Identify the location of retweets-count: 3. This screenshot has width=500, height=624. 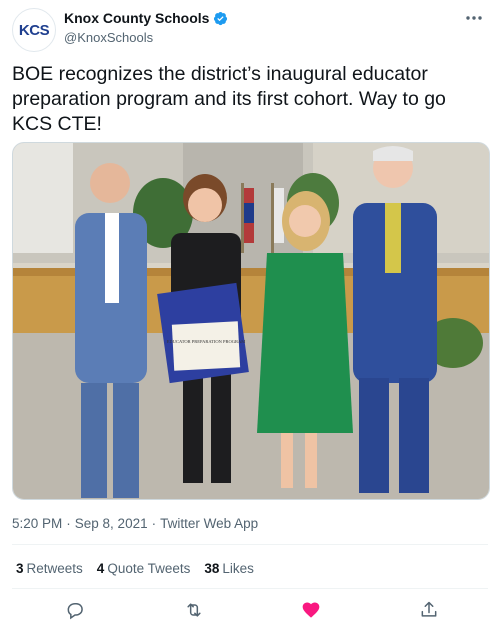
(20, 568).